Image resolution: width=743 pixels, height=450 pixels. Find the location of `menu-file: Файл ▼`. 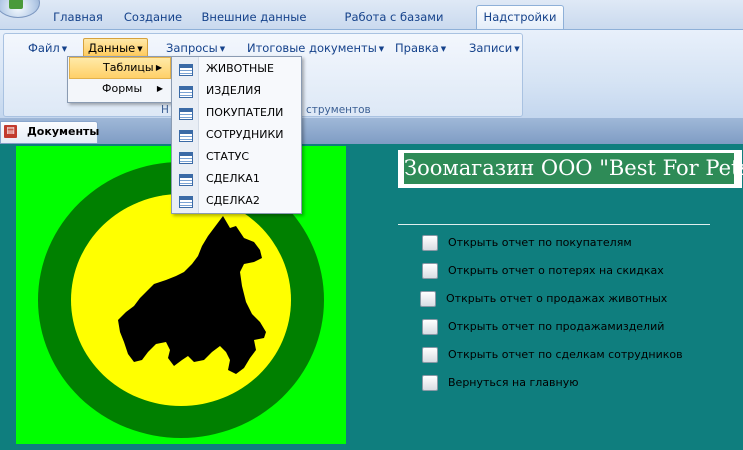

menu-file: Файл ▼ is located at coordinates (47, 48).